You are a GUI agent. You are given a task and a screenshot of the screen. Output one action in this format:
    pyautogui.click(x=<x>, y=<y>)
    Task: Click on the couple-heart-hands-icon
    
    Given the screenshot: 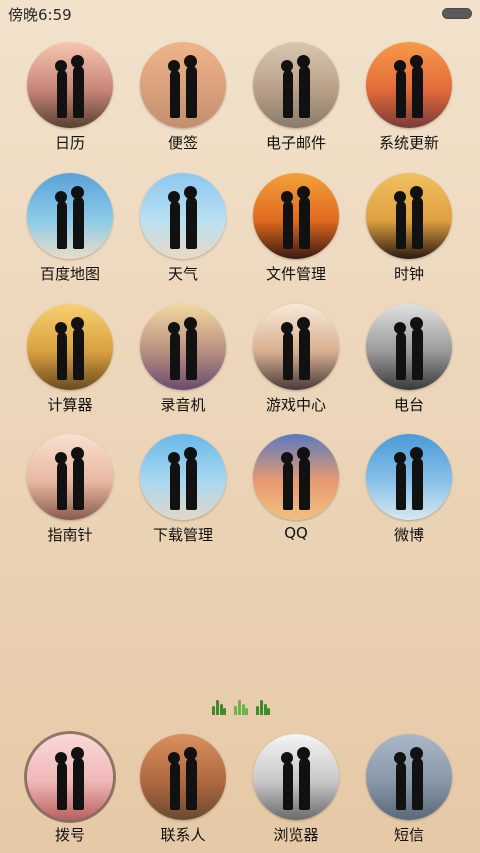 What is the action you would take?
    pyautogui.click(x=70, y=477)
    